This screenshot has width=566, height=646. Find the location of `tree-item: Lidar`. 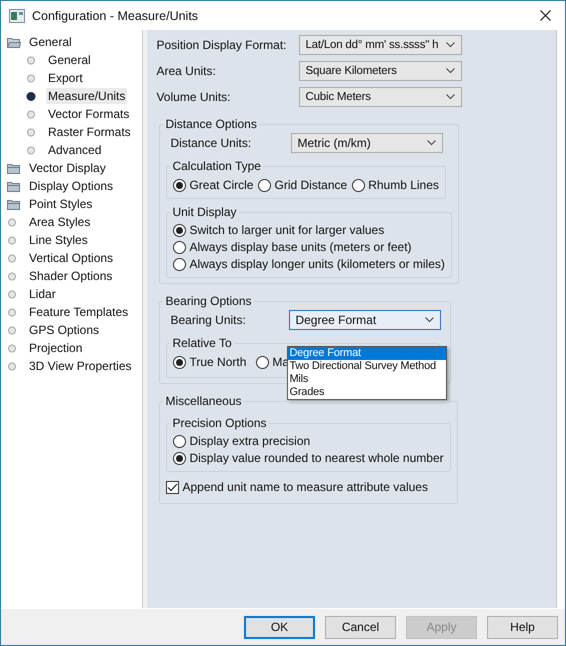

tree-item: Lidar is located at coordinates (71, 294).